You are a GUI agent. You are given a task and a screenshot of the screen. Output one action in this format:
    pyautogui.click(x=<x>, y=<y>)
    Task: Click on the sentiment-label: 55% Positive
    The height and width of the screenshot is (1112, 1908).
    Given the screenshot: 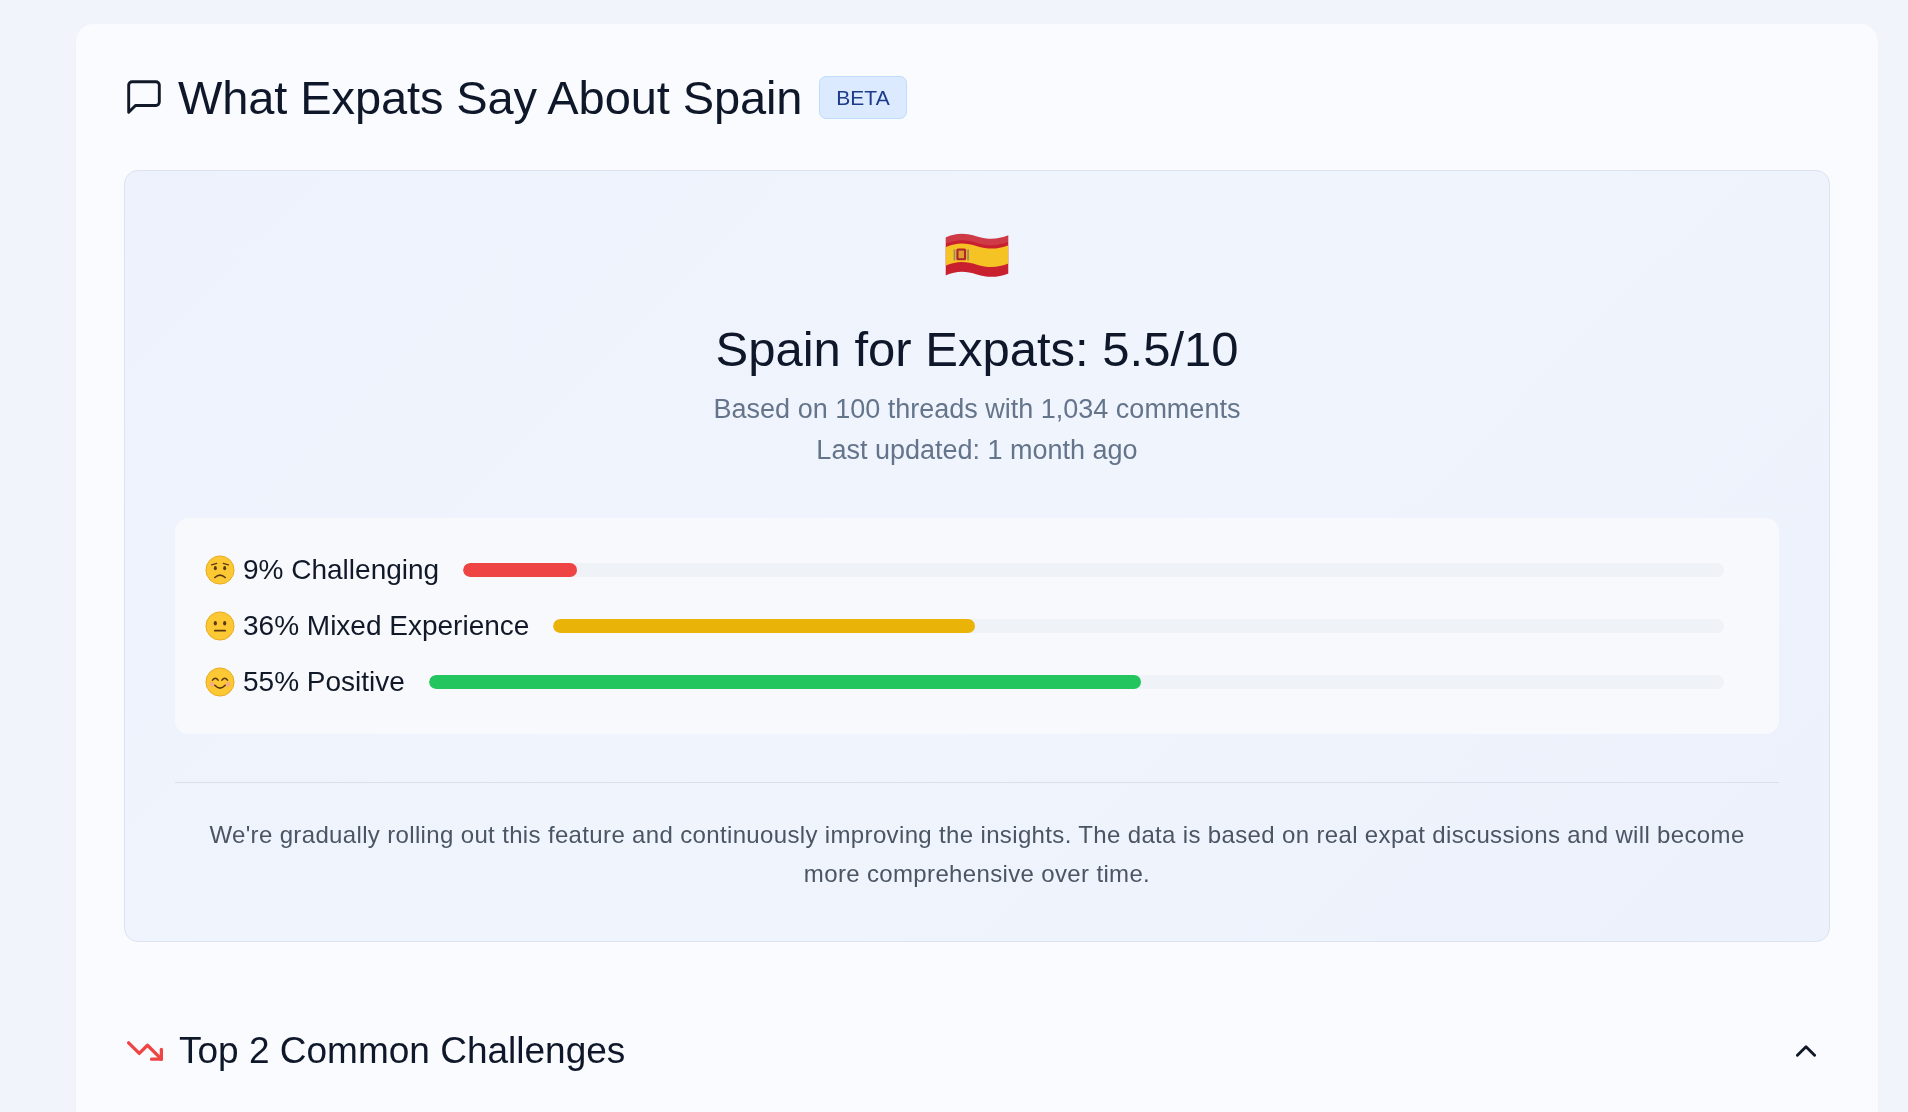 What is the action you would take?
    pyautogui.click(x=324, y=682)
    